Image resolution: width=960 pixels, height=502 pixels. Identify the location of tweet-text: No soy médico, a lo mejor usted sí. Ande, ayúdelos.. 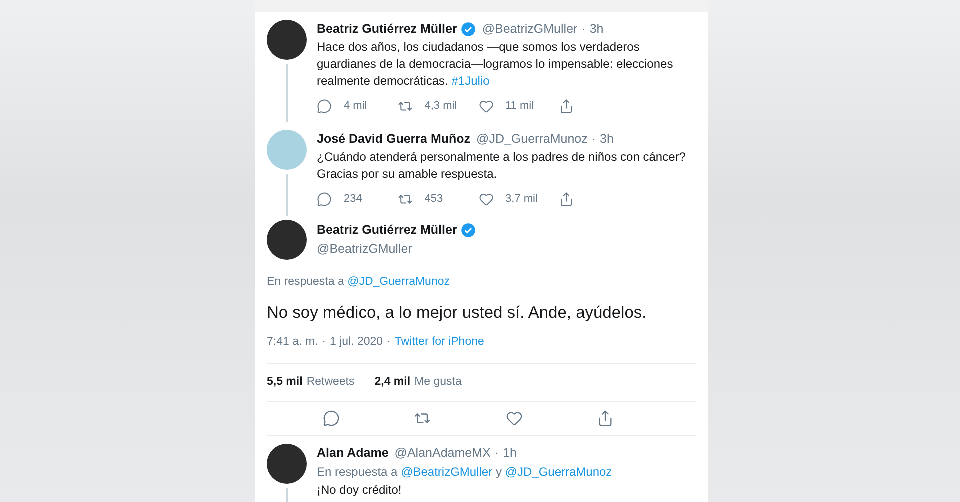
(457, 313).